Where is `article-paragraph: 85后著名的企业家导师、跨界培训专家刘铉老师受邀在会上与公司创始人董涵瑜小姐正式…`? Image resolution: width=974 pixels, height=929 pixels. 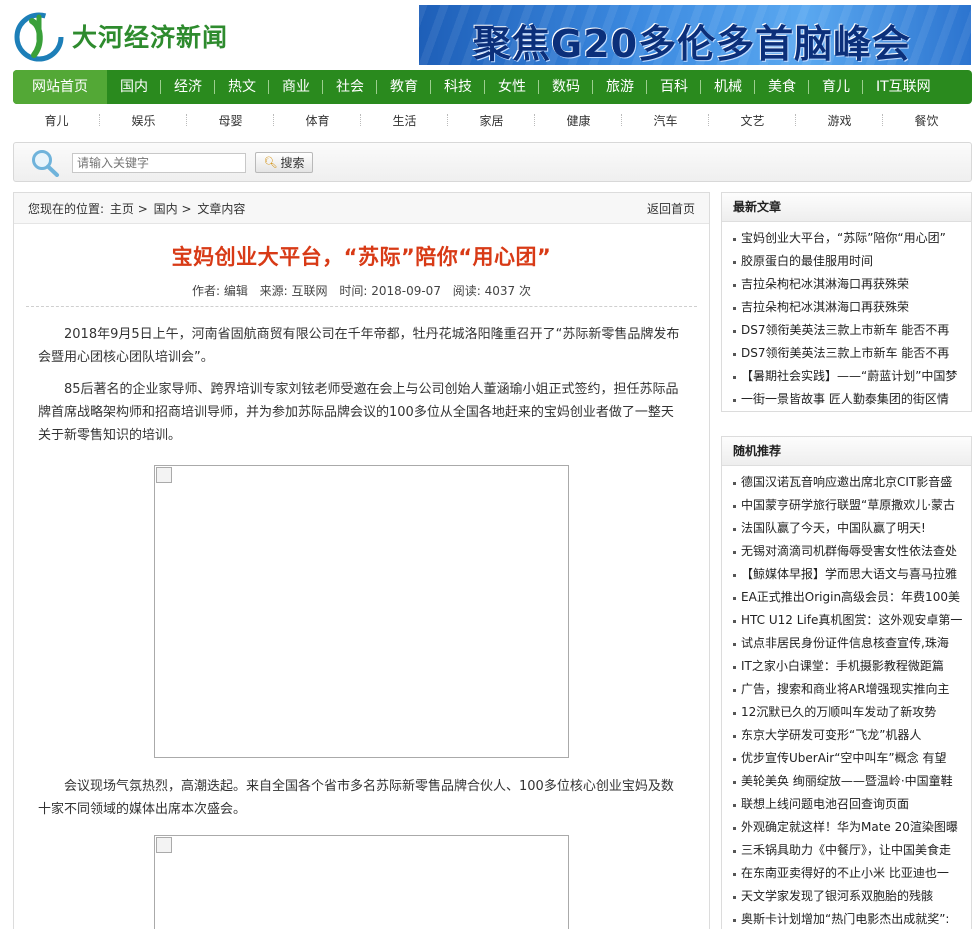
article-paragraph: 85后著名的企业家导师、跨界培训专家刘铉老师受邀在会上与公司创始人董涵瑜小姐正式… is located at coordinates (358, 412).